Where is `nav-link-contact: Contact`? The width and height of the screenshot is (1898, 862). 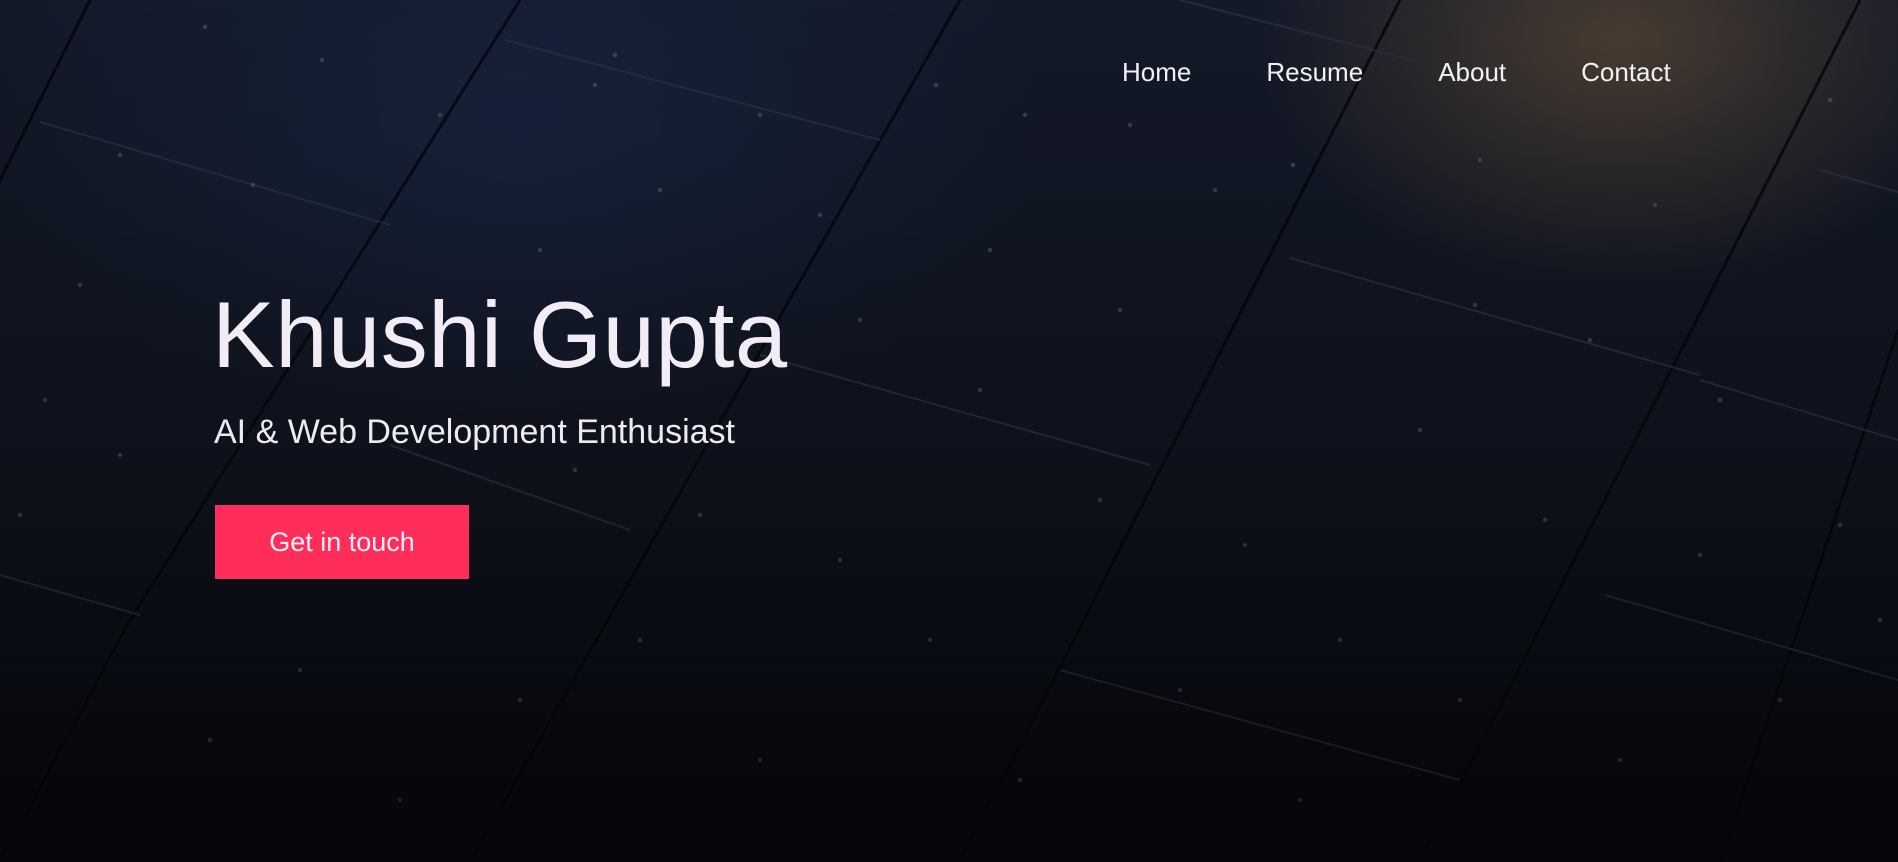
nav-link-contact: Contact is located at coordinates (1626, 72).